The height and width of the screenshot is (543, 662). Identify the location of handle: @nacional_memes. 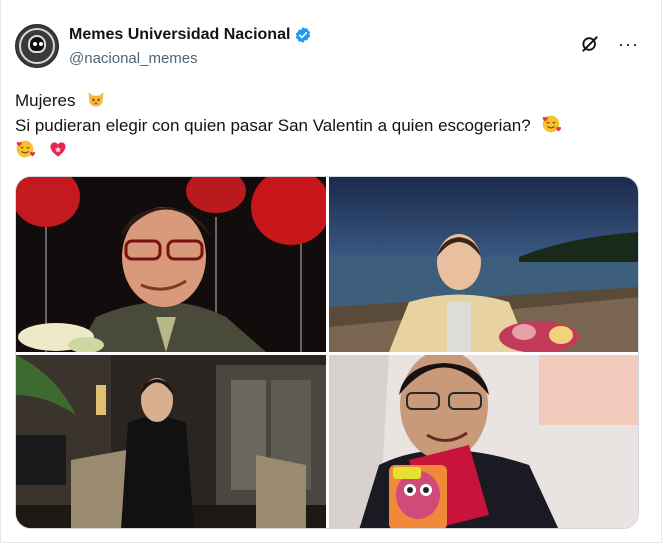
(133, 58).